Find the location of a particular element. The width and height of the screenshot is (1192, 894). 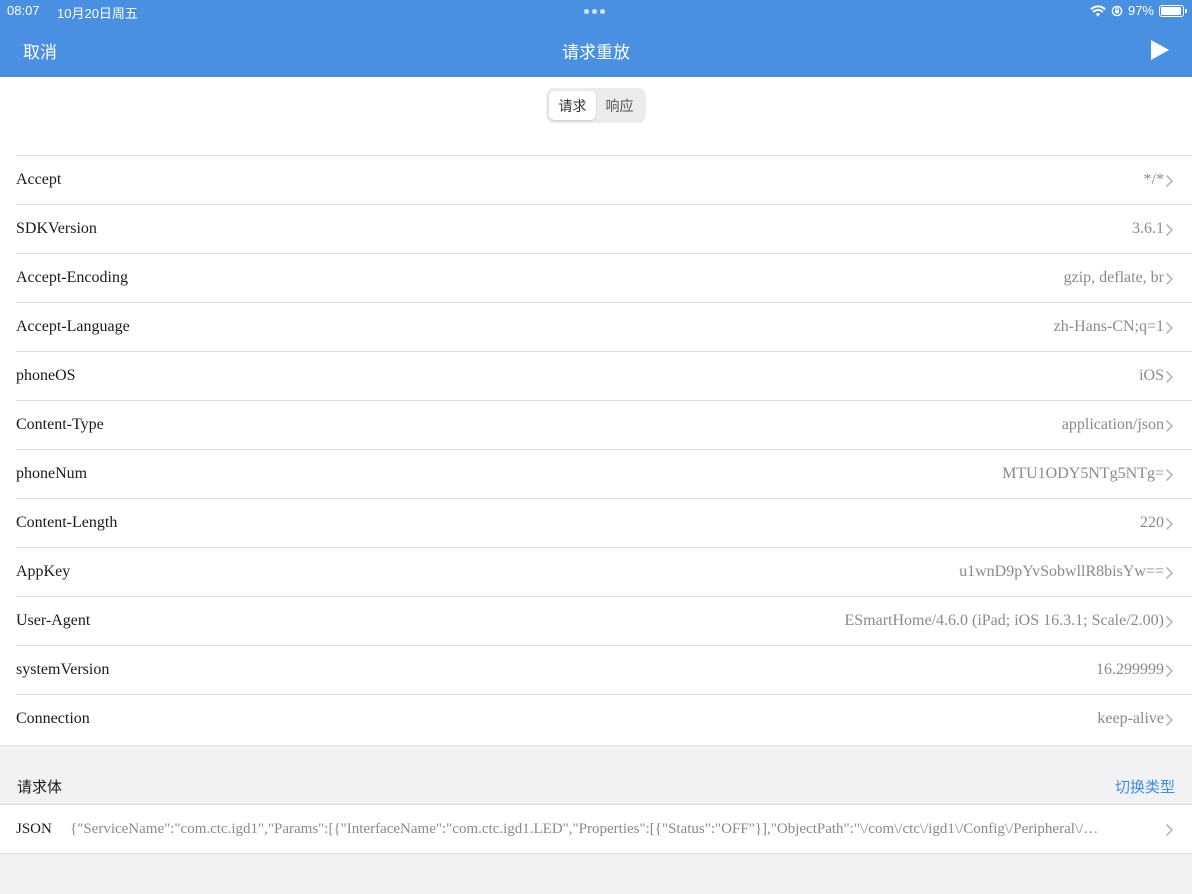

header-row: phoneNum MTU1ODY5NTg5NTg= is located at coordinates (604, 473).